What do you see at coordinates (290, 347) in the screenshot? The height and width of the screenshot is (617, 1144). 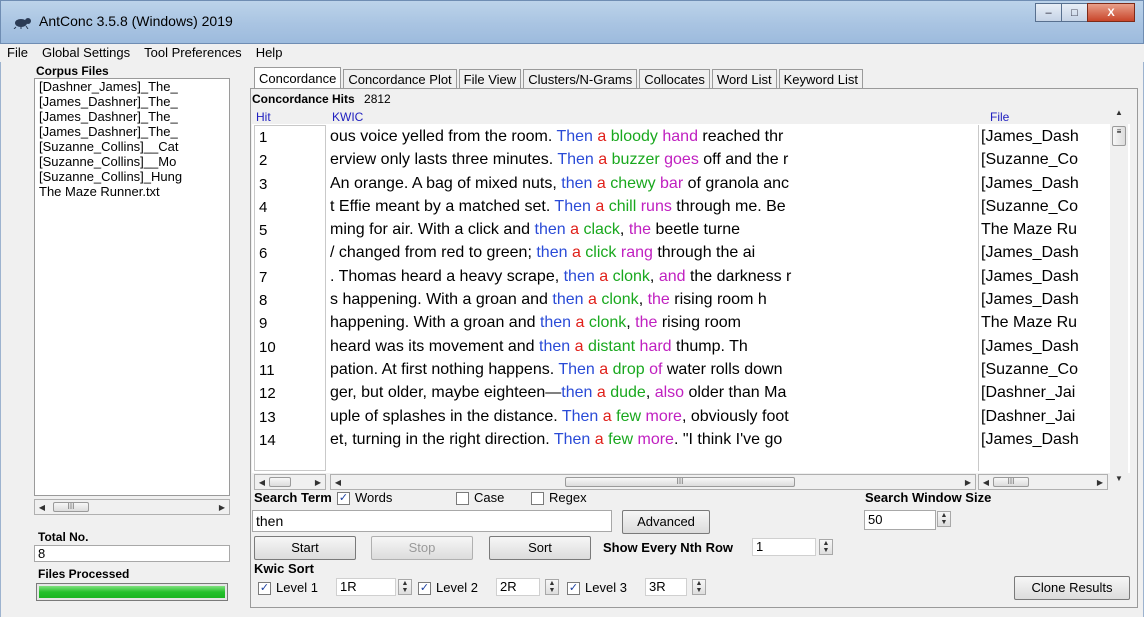 I see `hit-number: 10` at bounding box center [290, 347].